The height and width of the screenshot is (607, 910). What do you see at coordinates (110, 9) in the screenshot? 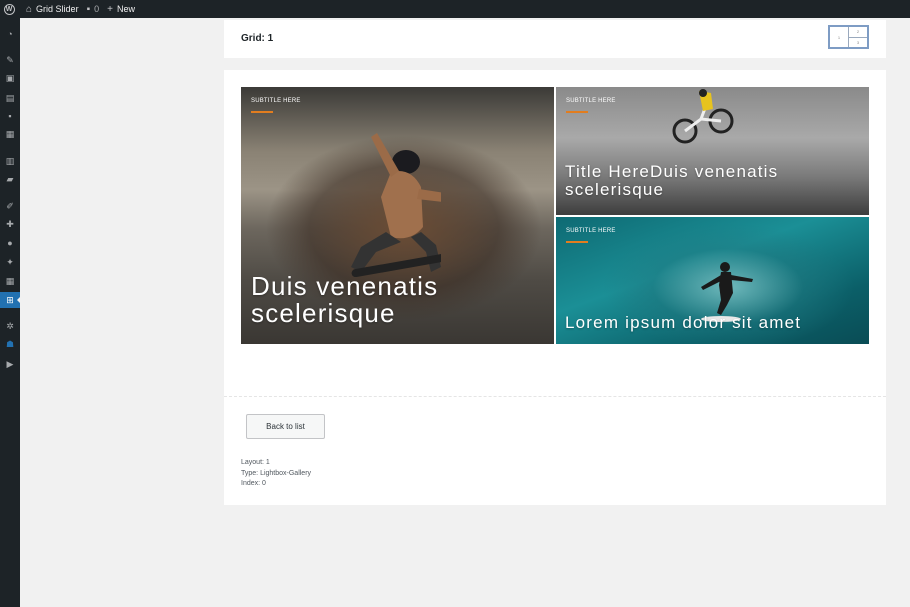
I see `plus-icon: +` at bounding box center [110, 9].